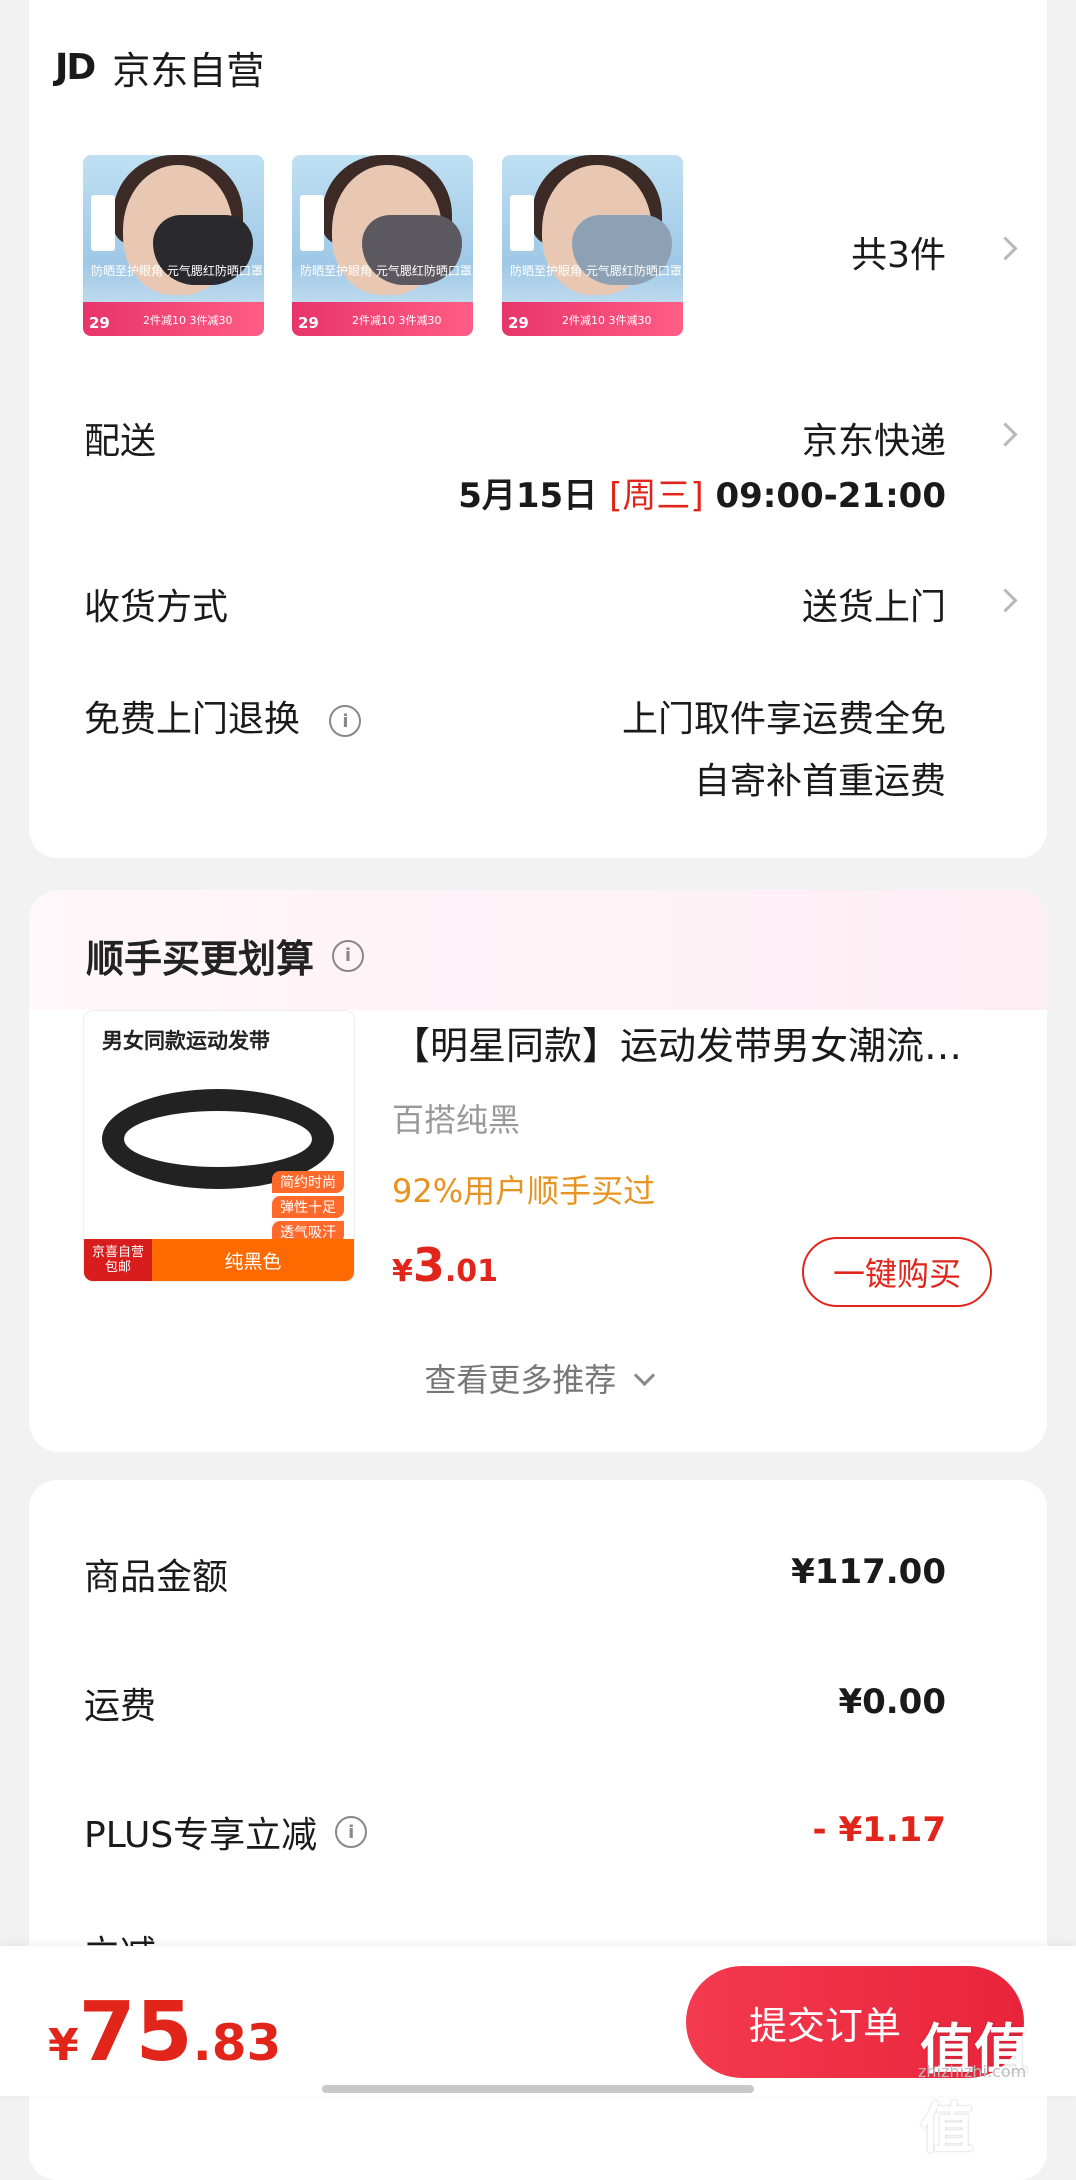  I want to click on delivery-date: 5月15日, so click(528, 496).